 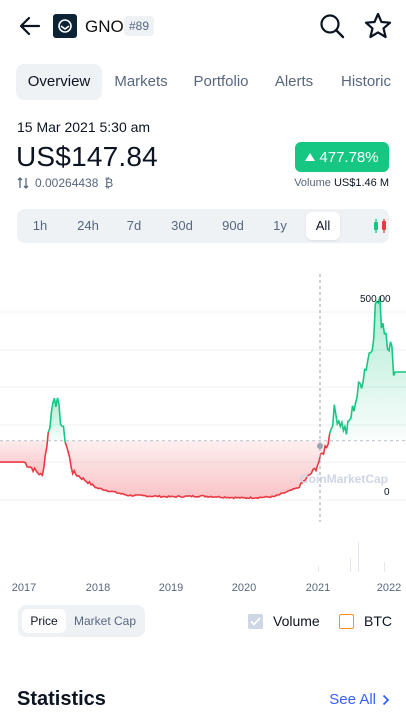 I want to click on volume-bars, so click(x=351, y=557).